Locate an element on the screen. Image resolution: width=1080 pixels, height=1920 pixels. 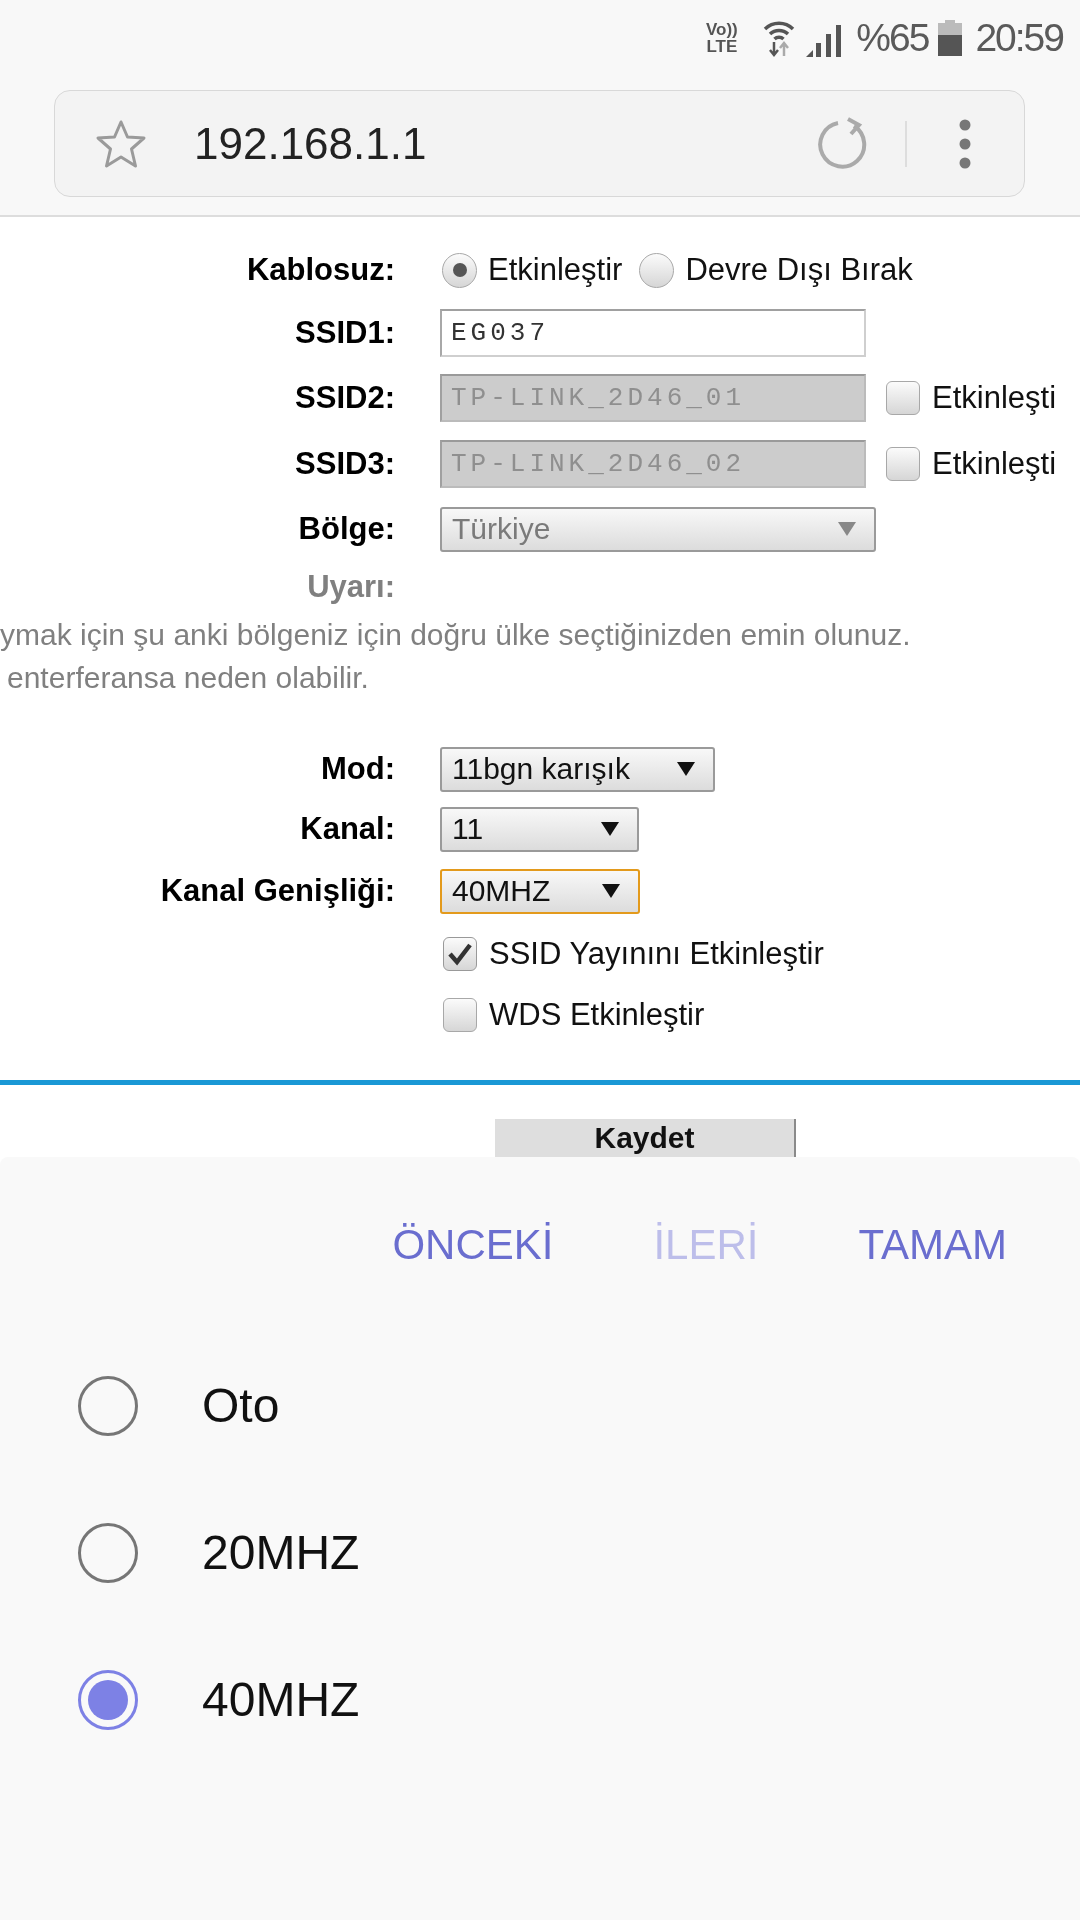
field-label: Mod: is located at coordinates (357, 769).